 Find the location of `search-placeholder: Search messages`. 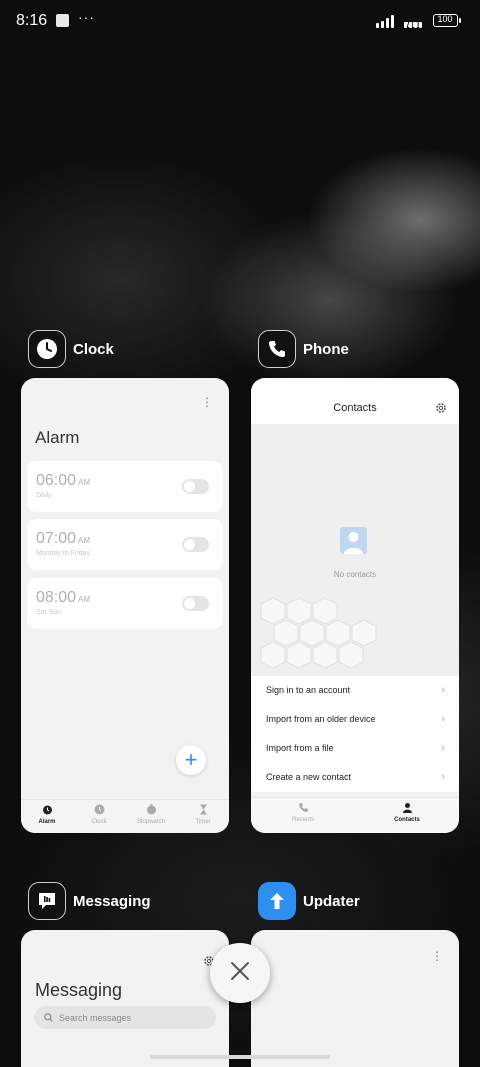

search-placeholder: Search messages is located at coordinates (95, 1017).